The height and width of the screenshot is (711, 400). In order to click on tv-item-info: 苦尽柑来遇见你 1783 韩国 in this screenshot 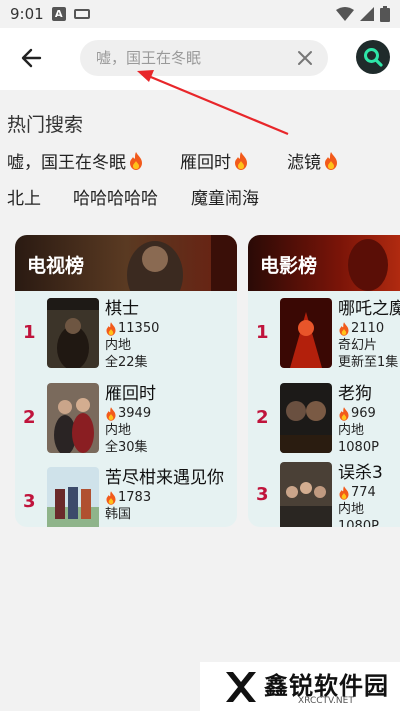, I will do `click(164, 495)`.